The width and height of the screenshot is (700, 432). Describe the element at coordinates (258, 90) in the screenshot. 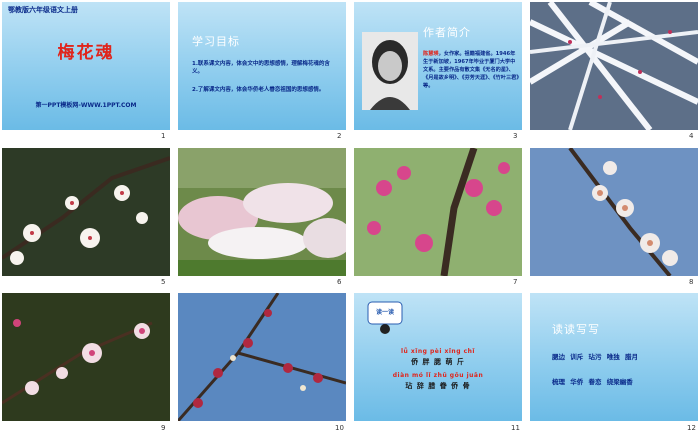

I see `objective-2: 2.了解课文内容，体会华侨老人眷恋祖国的思想感情。` at that location.